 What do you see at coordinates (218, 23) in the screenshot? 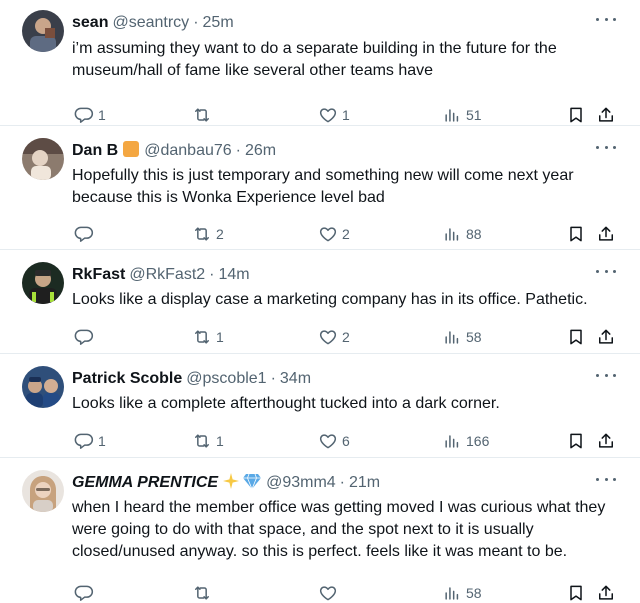
I see `timestamp: 25m` at bounding box center [218, 23].